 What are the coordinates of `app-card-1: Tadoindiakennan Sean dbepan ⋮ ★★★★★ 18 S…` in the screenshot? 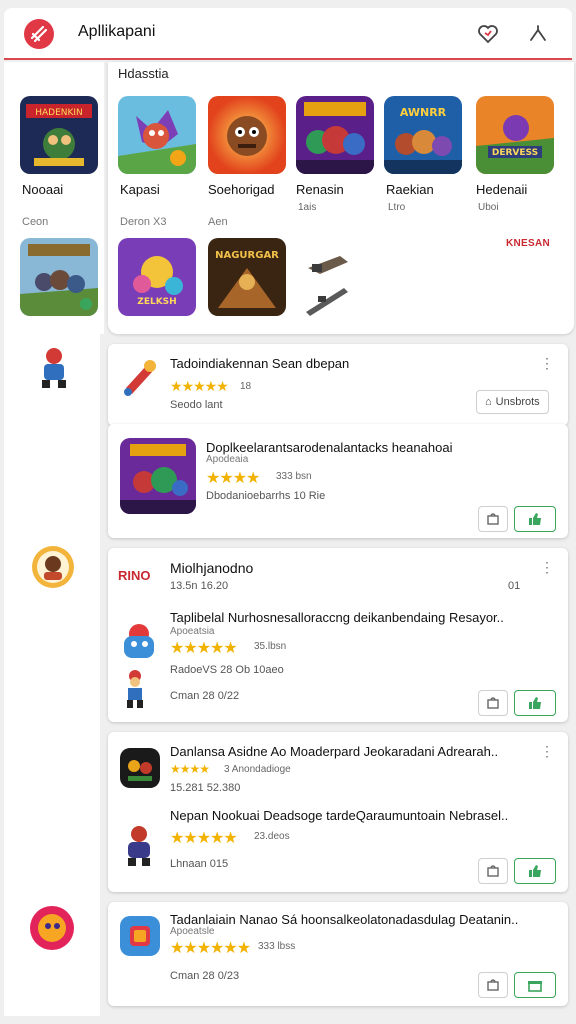 It's located at (338, 385).